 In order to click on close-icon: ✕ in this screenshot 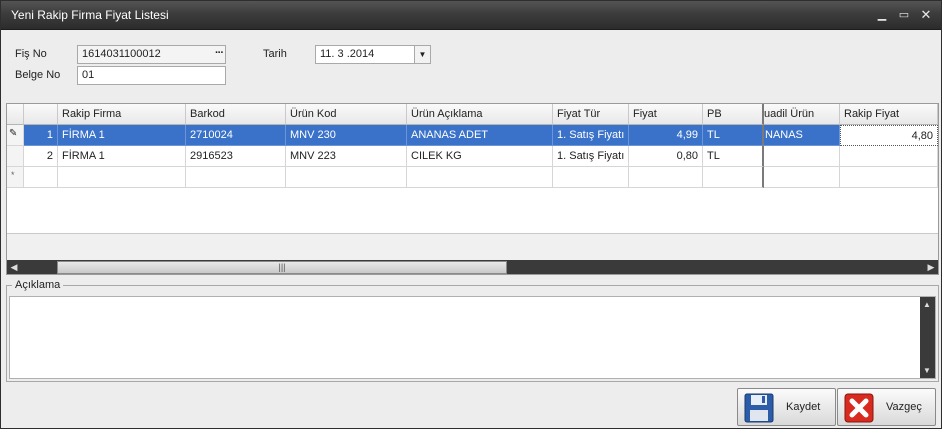, I will do `click(926, 15)`.